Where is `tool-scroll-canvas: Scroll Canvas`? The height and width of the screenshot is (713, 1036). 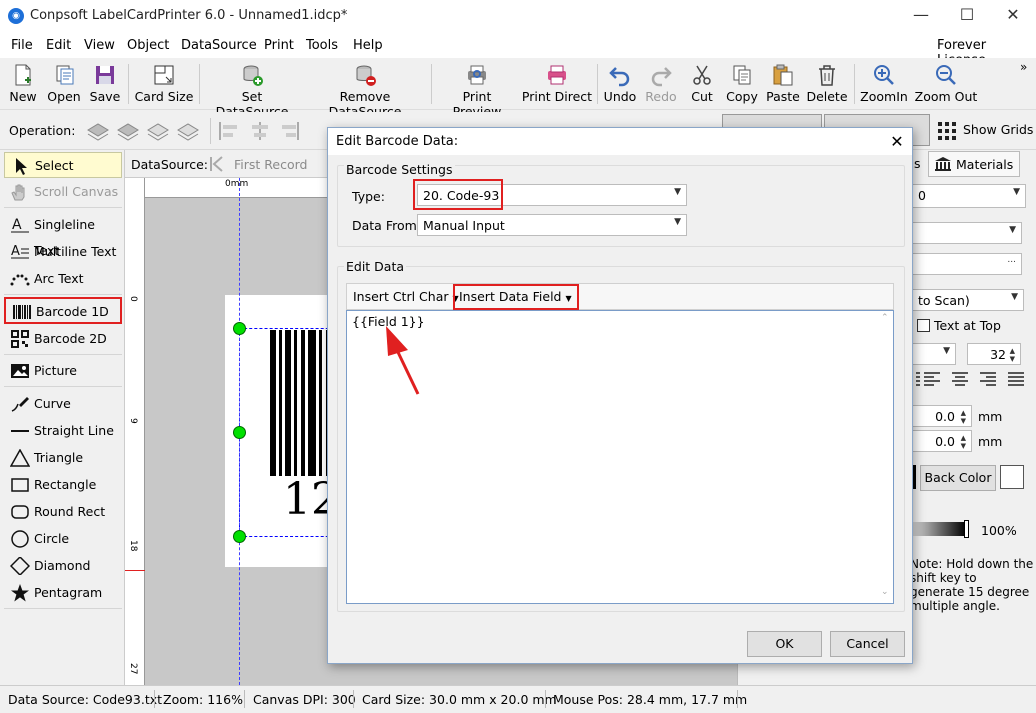 tool-scroll-canvas: Scroll Canvas is located at coordinates (63, 192).